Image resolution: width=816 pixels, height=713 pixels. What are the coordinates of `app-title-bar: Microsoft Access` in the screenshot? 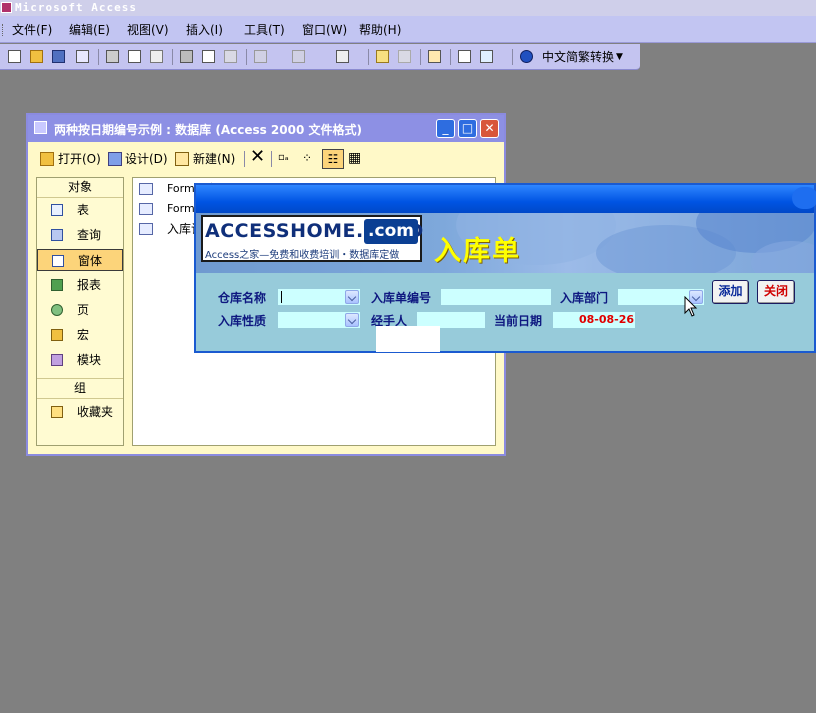 It's located at (408, 8).